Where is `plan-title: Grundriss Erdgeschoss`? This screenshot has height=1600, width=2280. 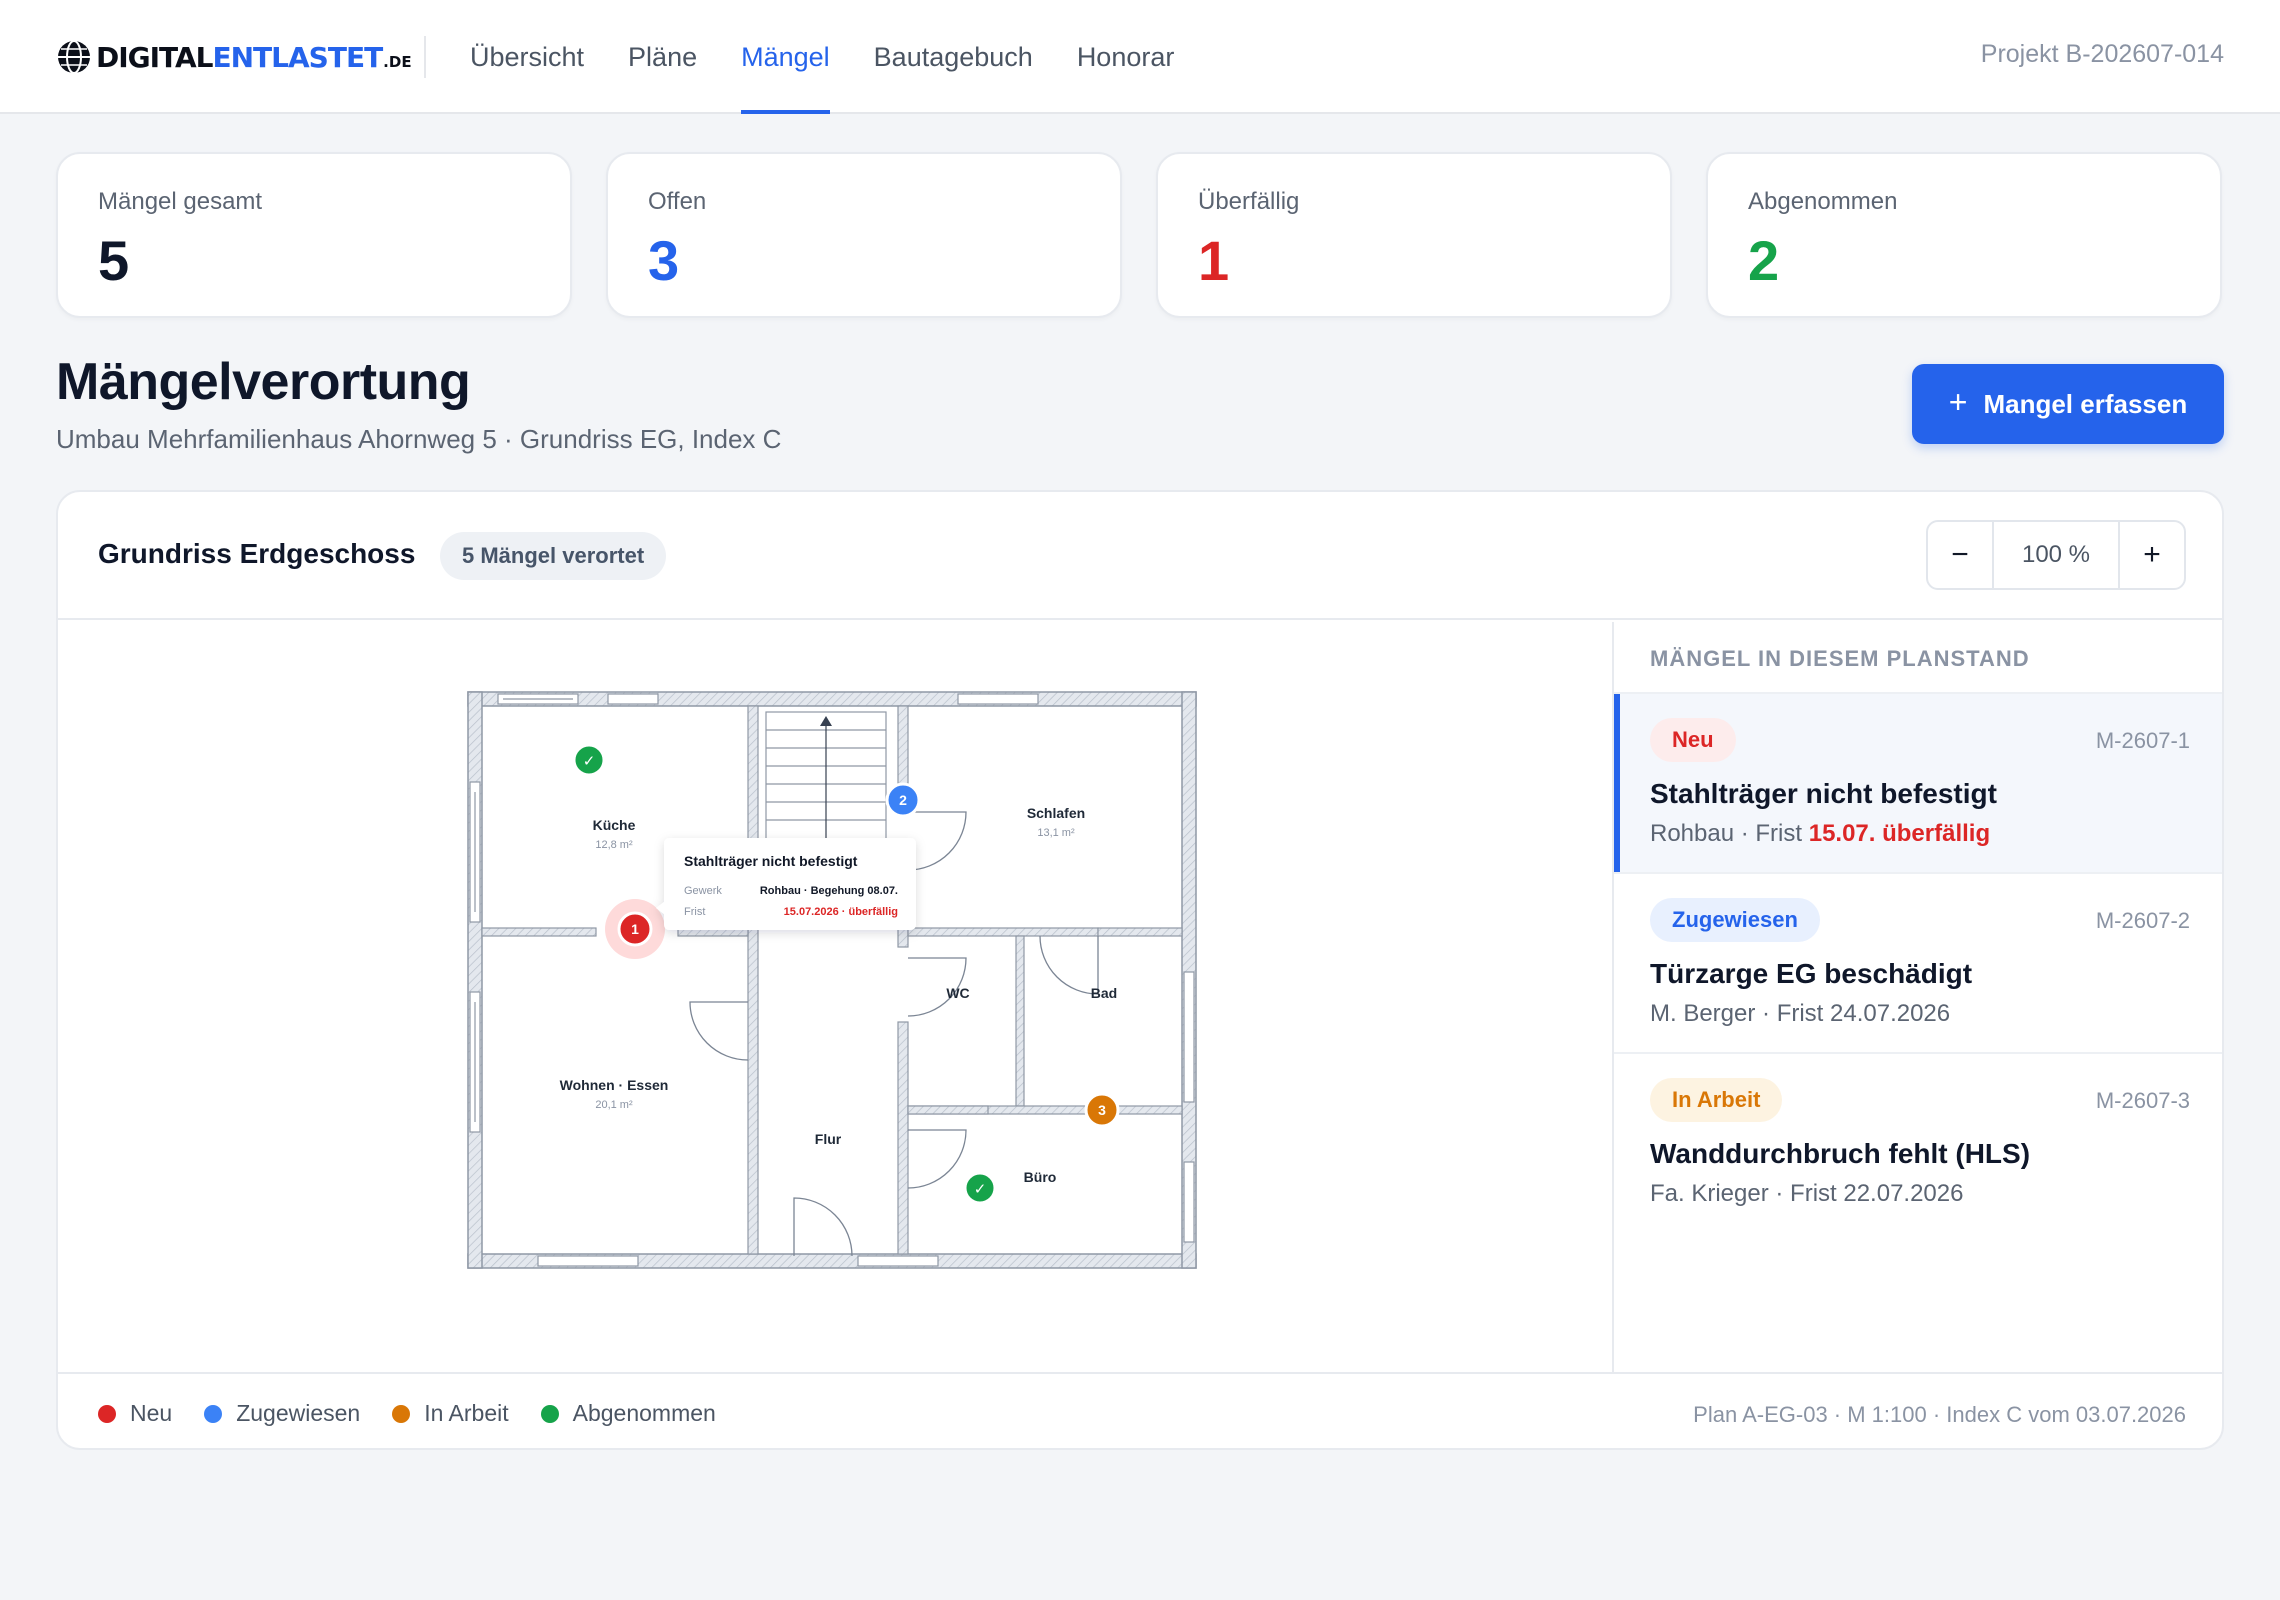 plan-title: Grundriss Erdgeschoss is located at coordinates (257, 553).